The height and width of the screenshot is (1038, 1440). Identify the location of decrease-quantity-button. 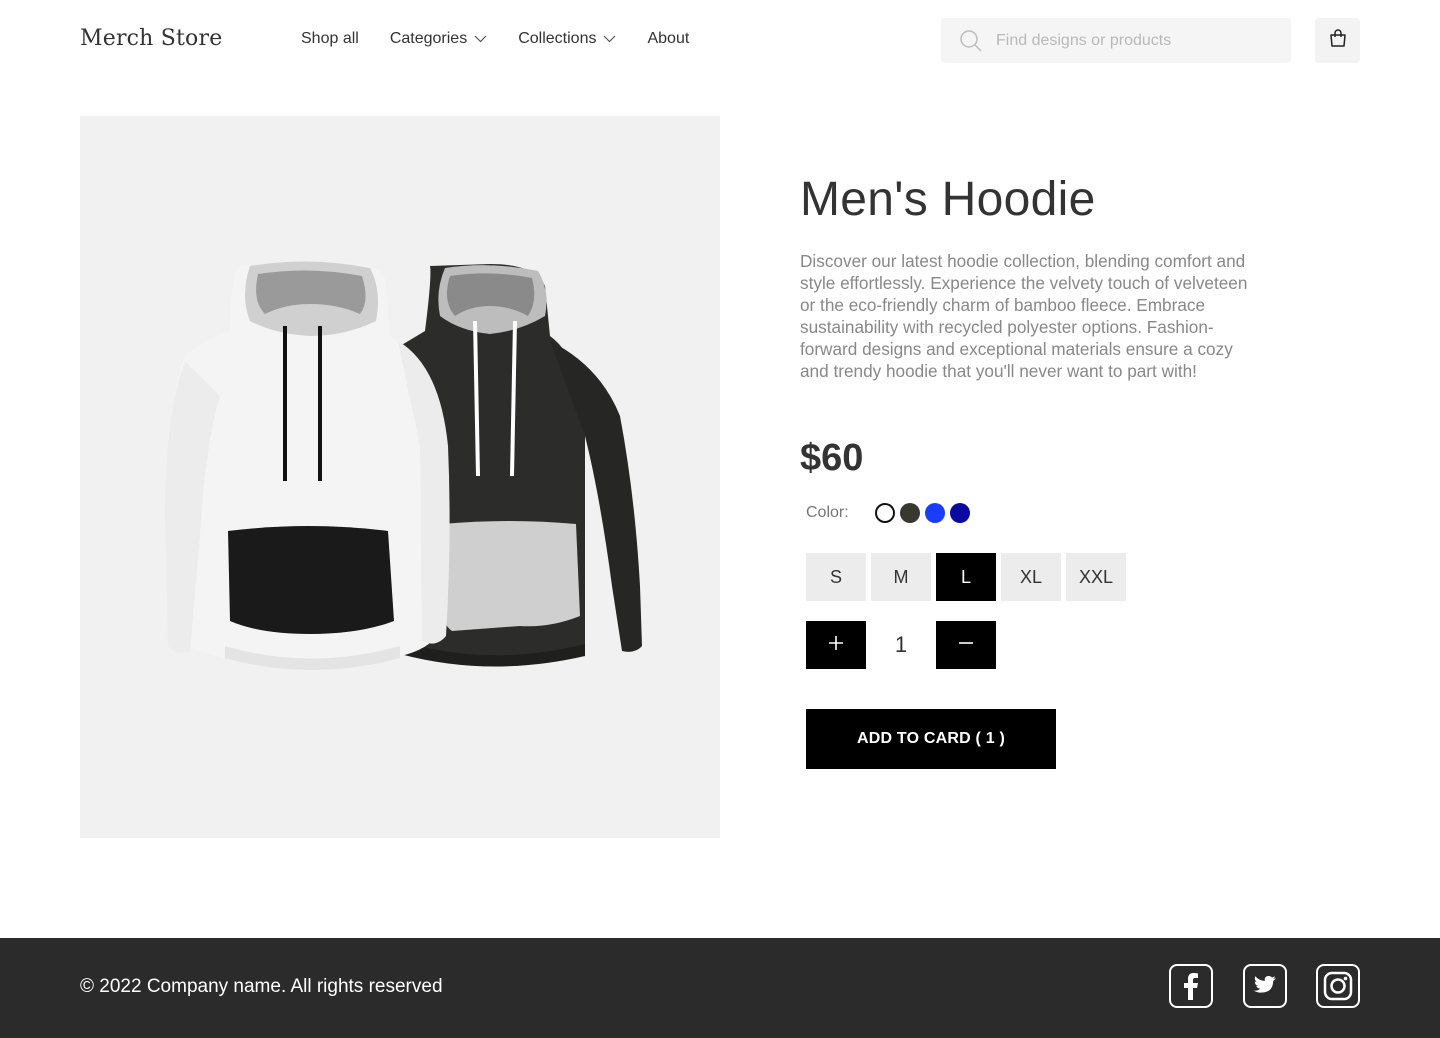
(966, 645).